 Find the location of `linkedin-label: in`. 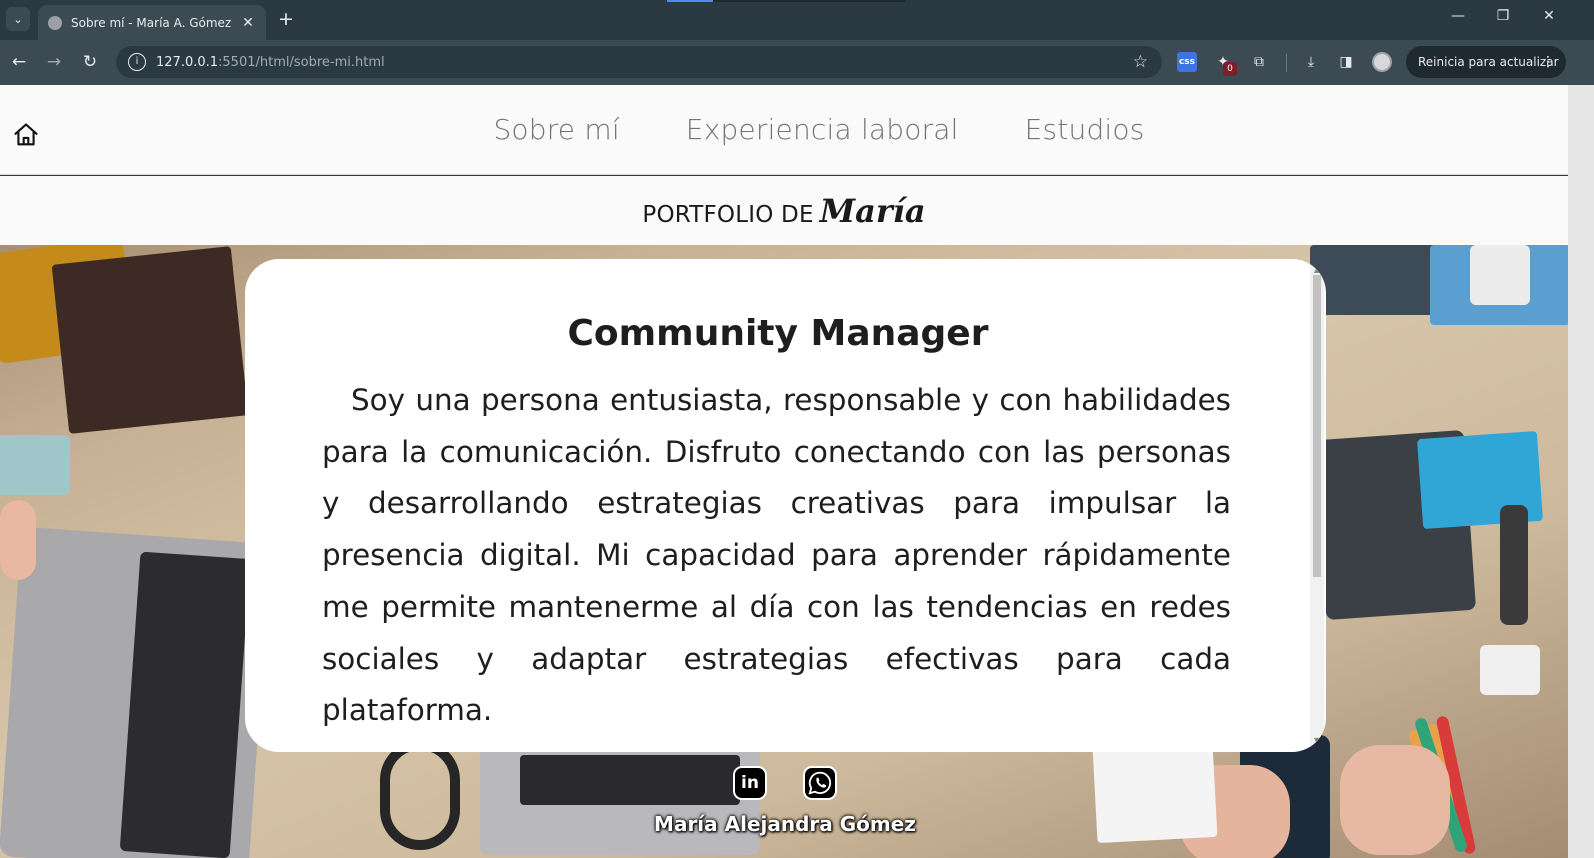

linkedin-label: in is located at coordinates (750, 783).